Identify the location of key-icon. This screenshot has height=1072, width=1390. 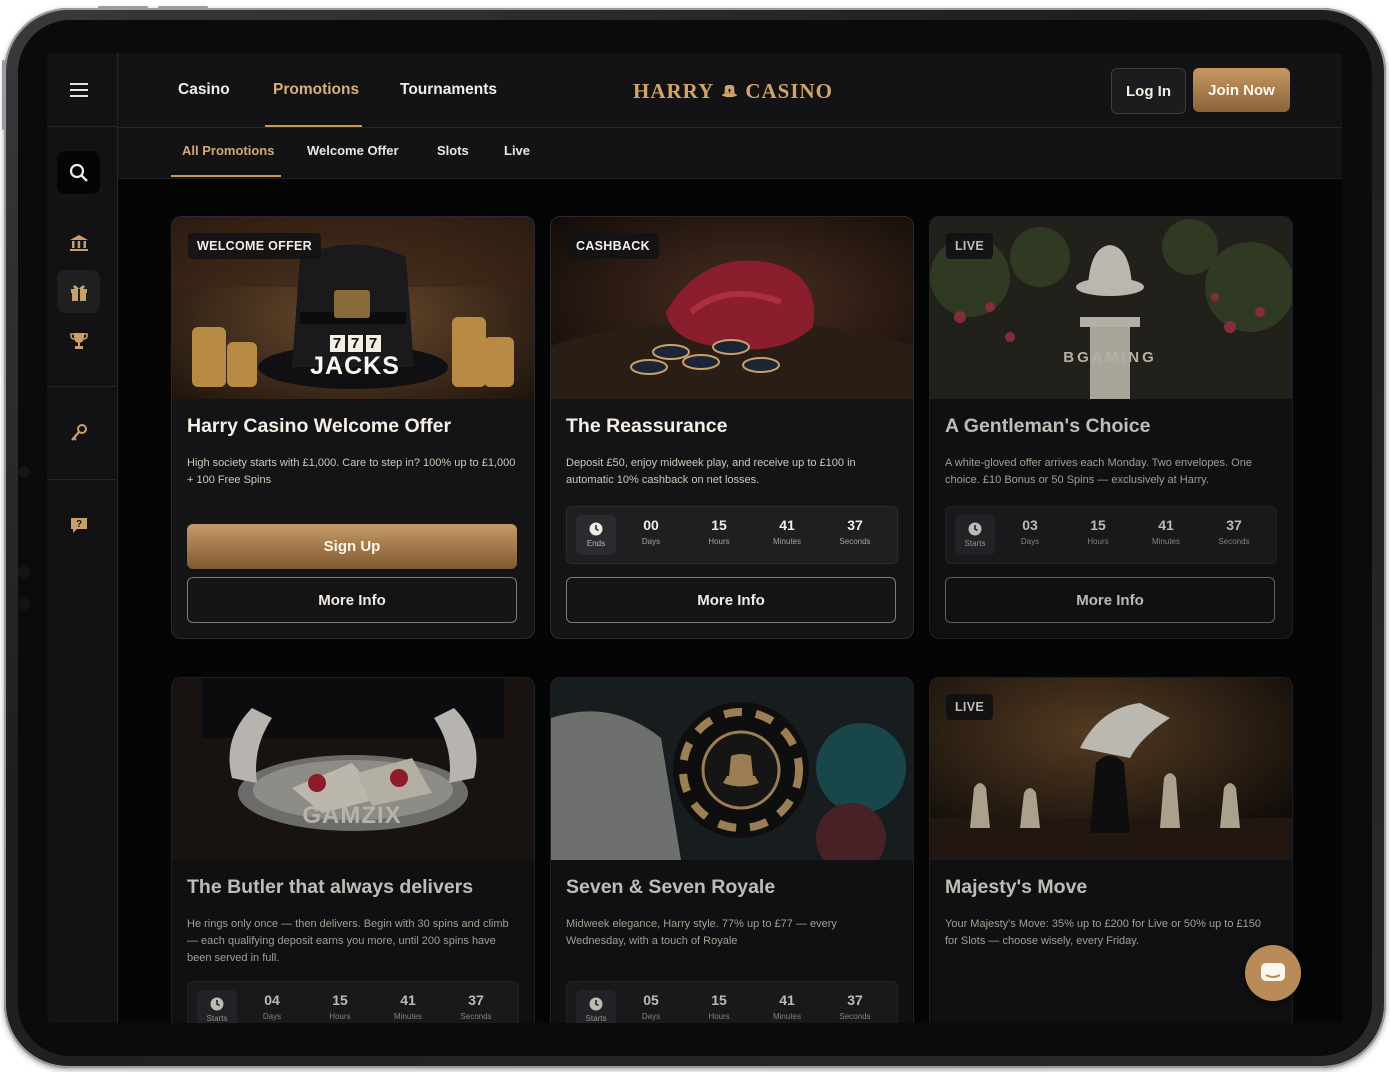
(78, 432).